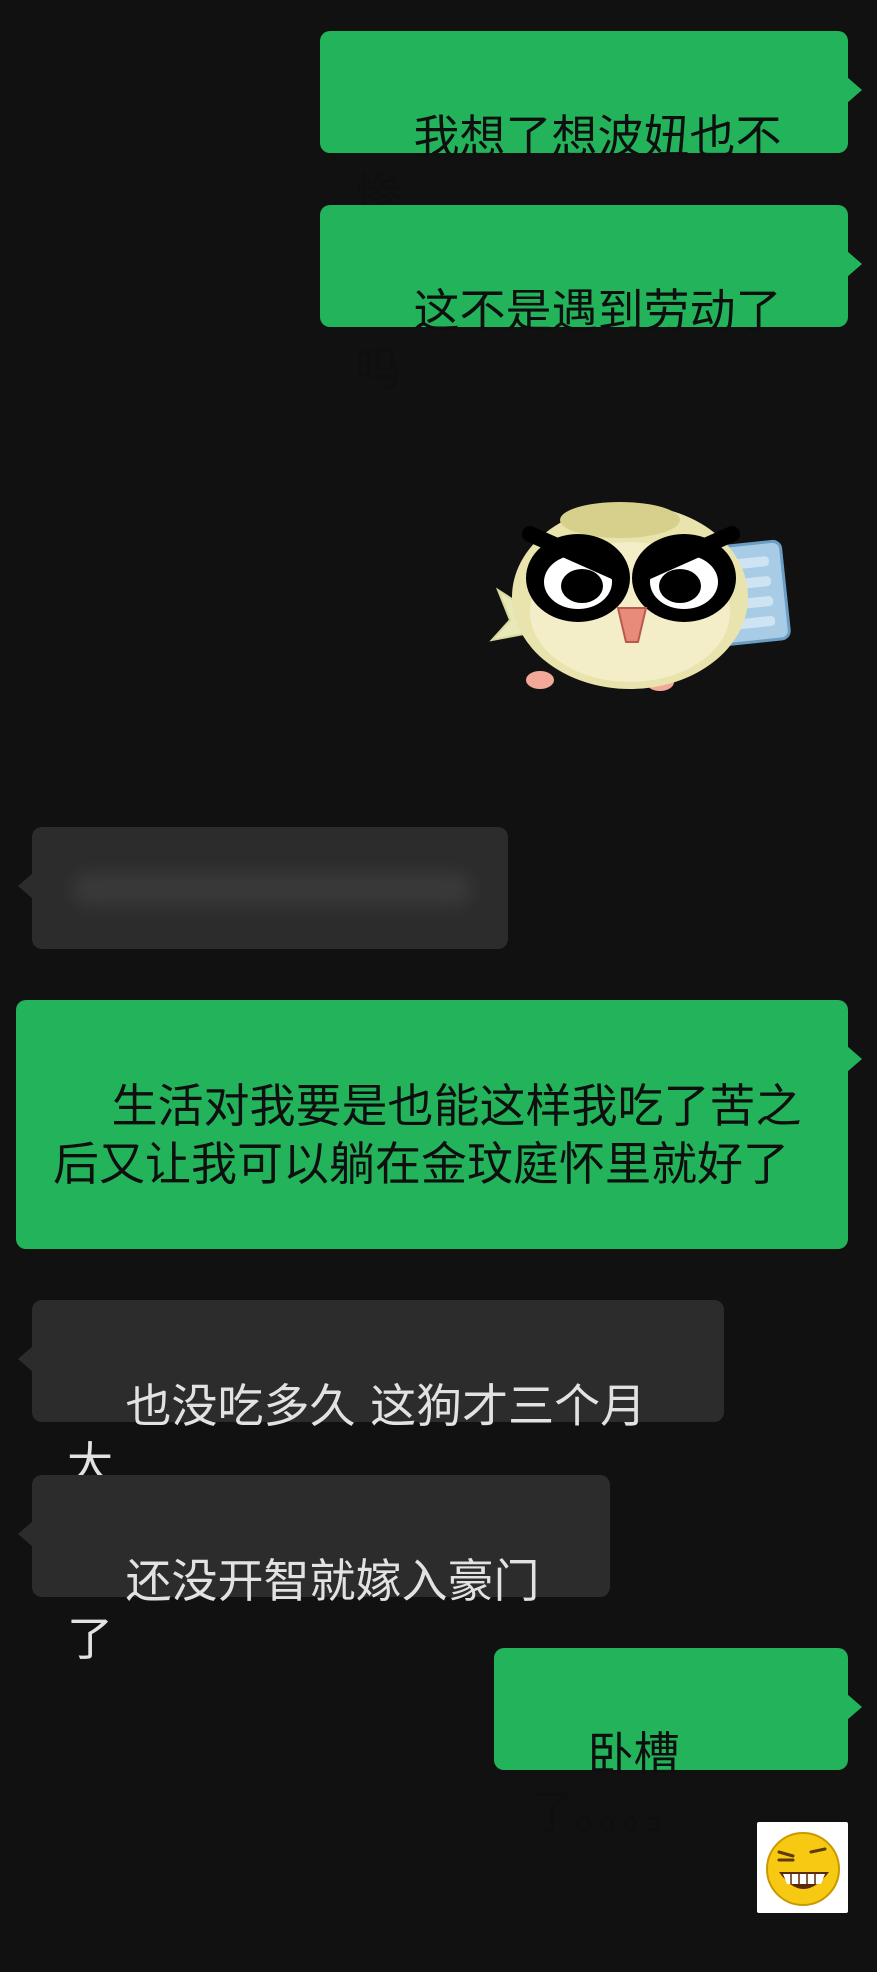 This screenshot has width=877, height=1972. I want to click on received-message-bubble: 还没开智就嫁入豪门了, so click(314, 1570).